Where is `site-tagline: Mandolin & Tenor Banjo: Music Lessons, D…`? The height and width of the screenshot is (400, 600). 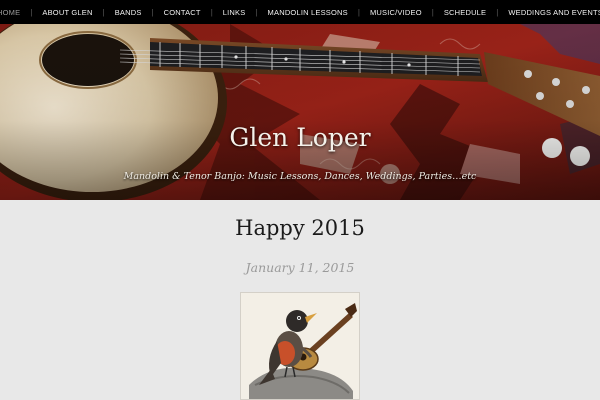
site-tagline: Mandolin & Tenor Banjo: Music Lessons, D… is located at coordinates (300, 176).